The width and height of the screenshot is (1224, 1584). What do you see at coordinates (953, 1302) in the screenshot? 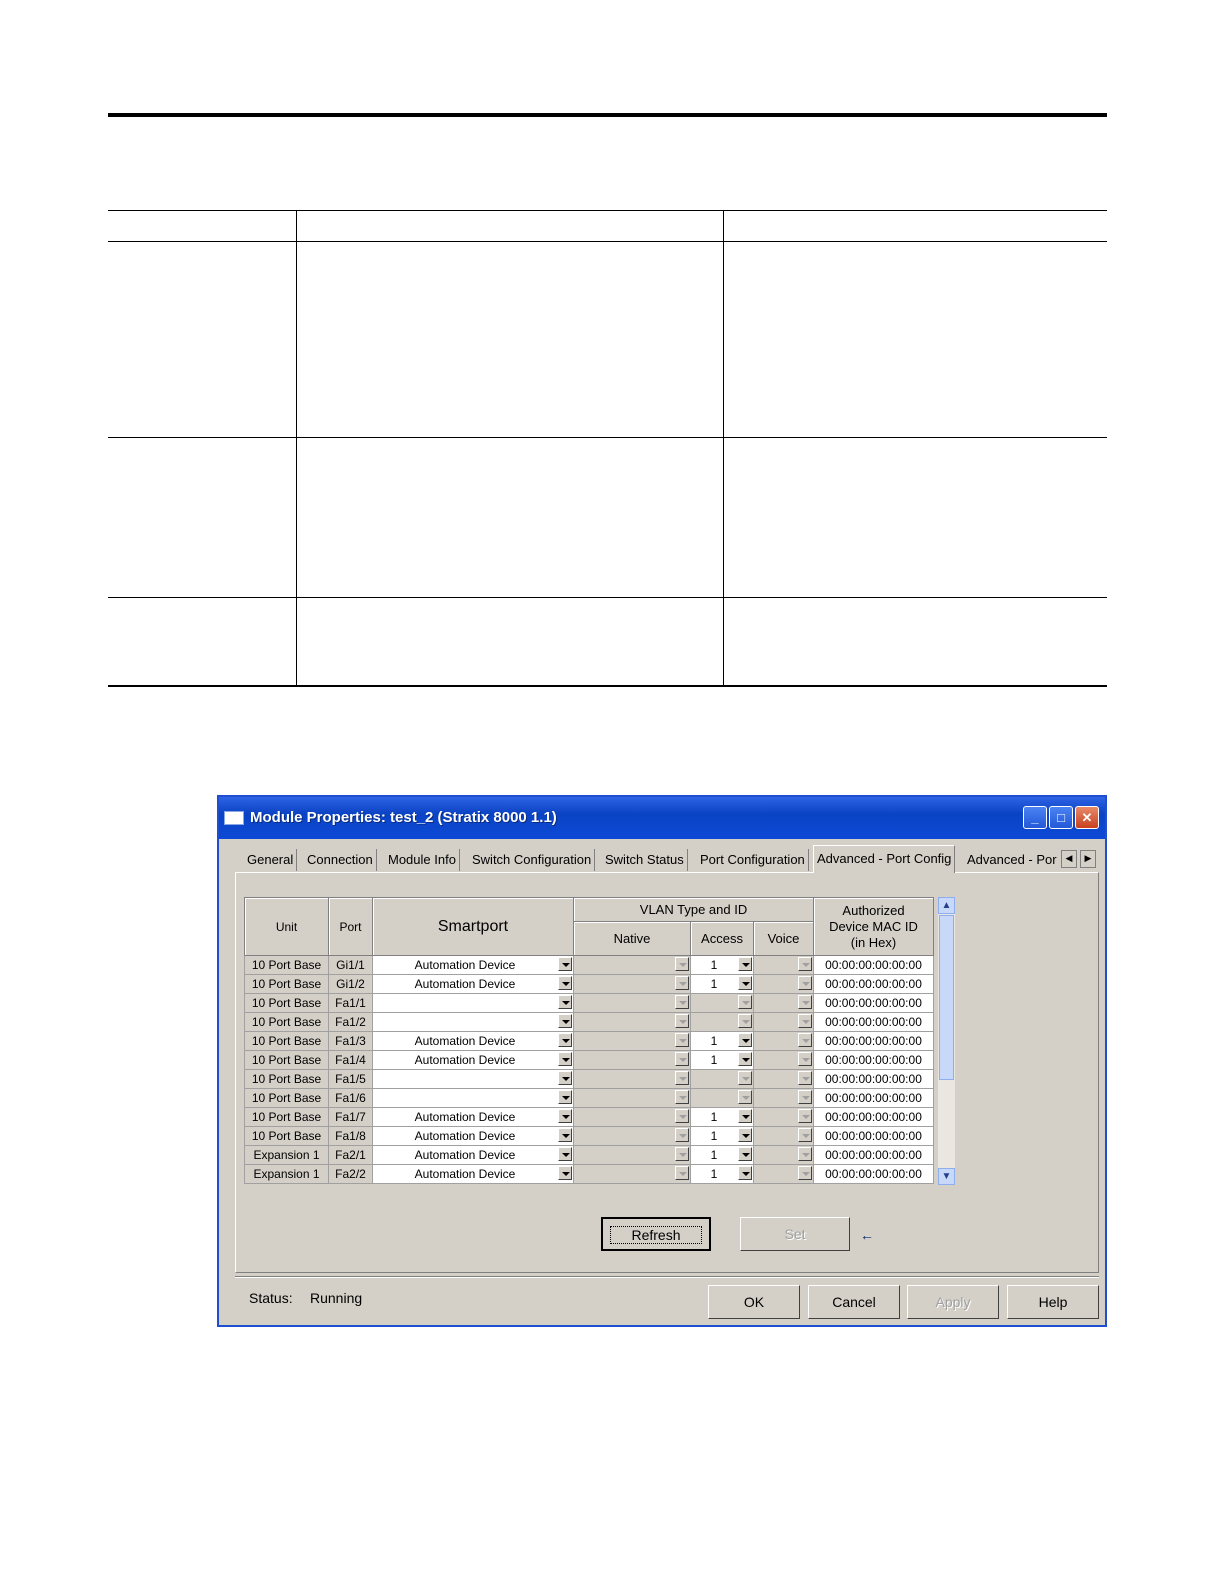
I see `apply-button: Apply` at bounding box center [953, 1302].